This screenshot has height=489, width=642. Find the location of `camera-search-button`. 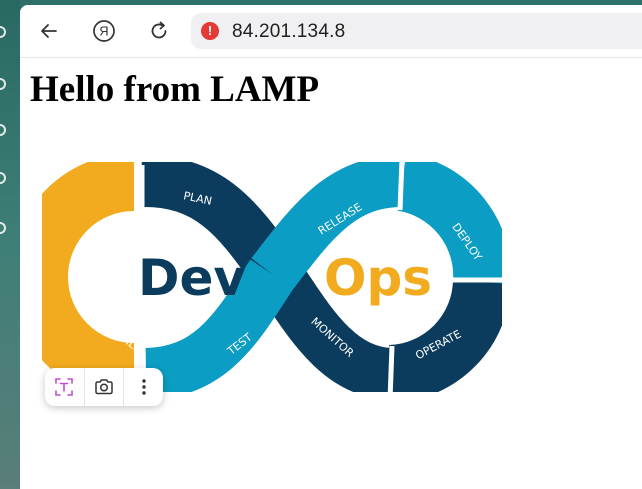

camera-search-button is located at coordinates (104, 387).